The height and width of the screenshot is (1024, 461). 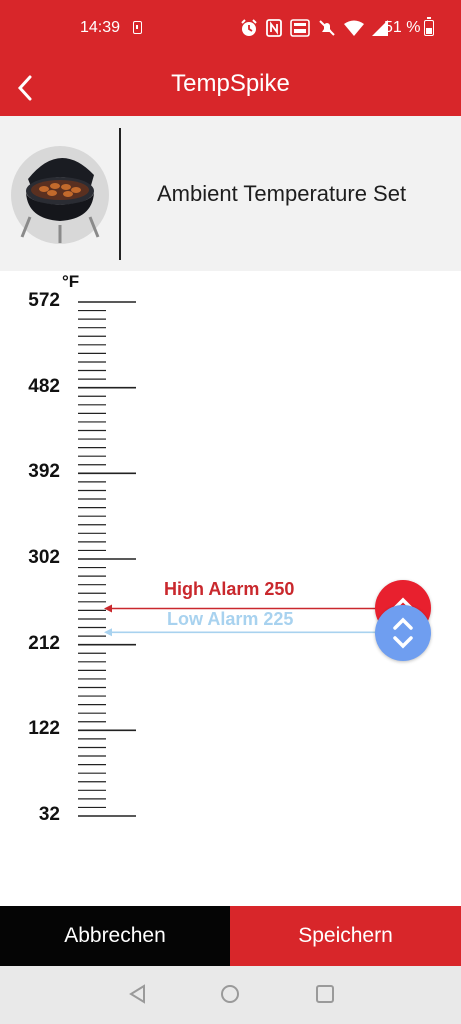 What do you see at coordinates (327, 28) in the screenshot?
I see `mute-icon` at bounding box center [327, 28].